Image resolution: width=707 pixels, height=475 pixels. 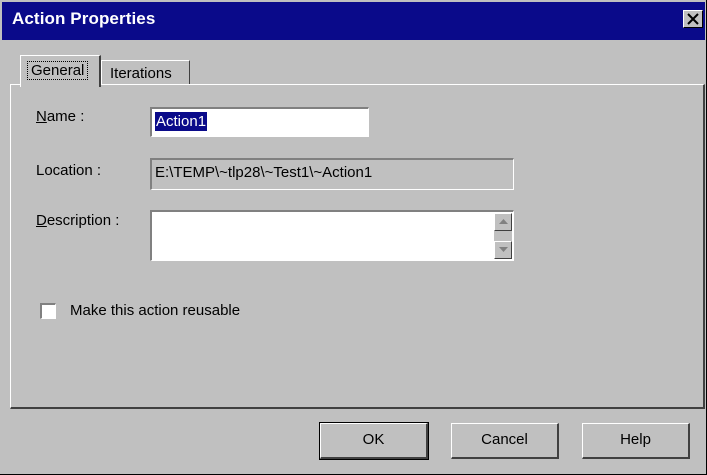 I want to click on tab-iterations-label: Iterations, so click(x=141, y=73).